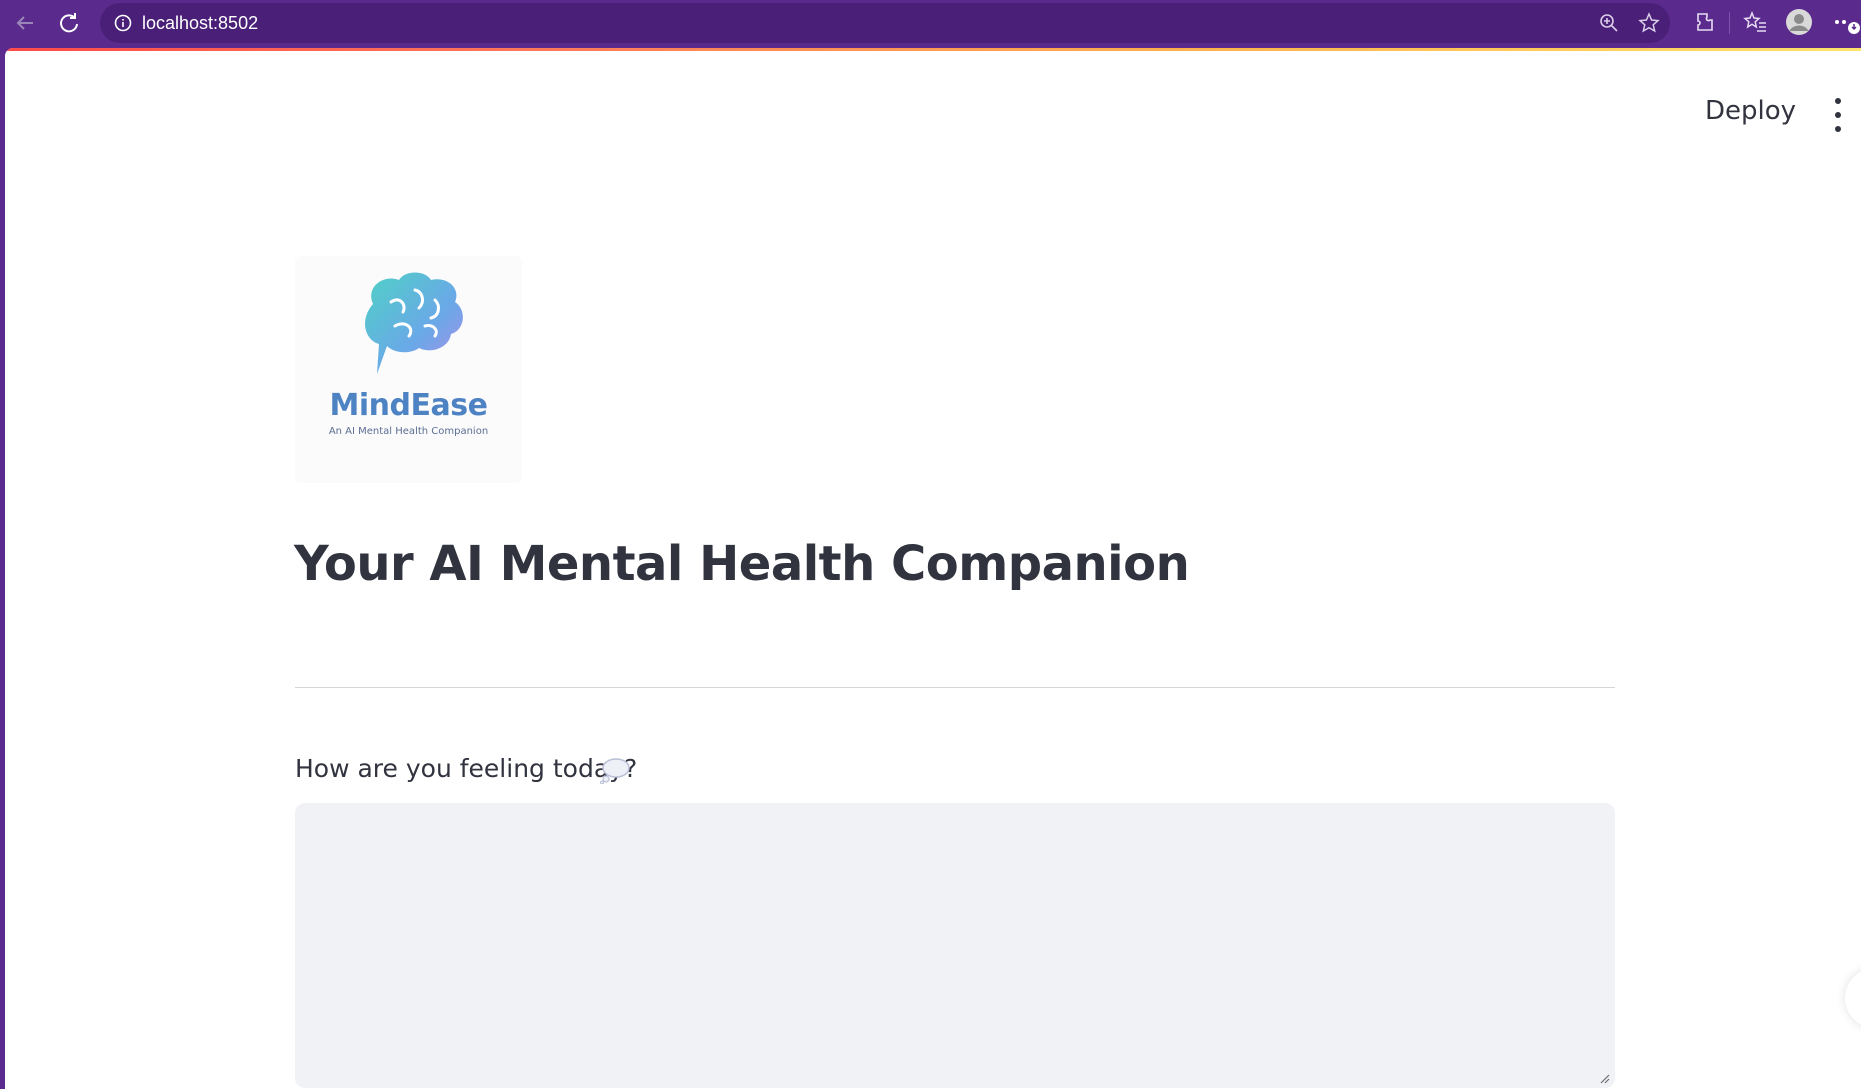  What do you see at coordinates (1750, 111) in the screenshot?
I see `deploy-button: Deploy` at bounding box center [1750, 111].